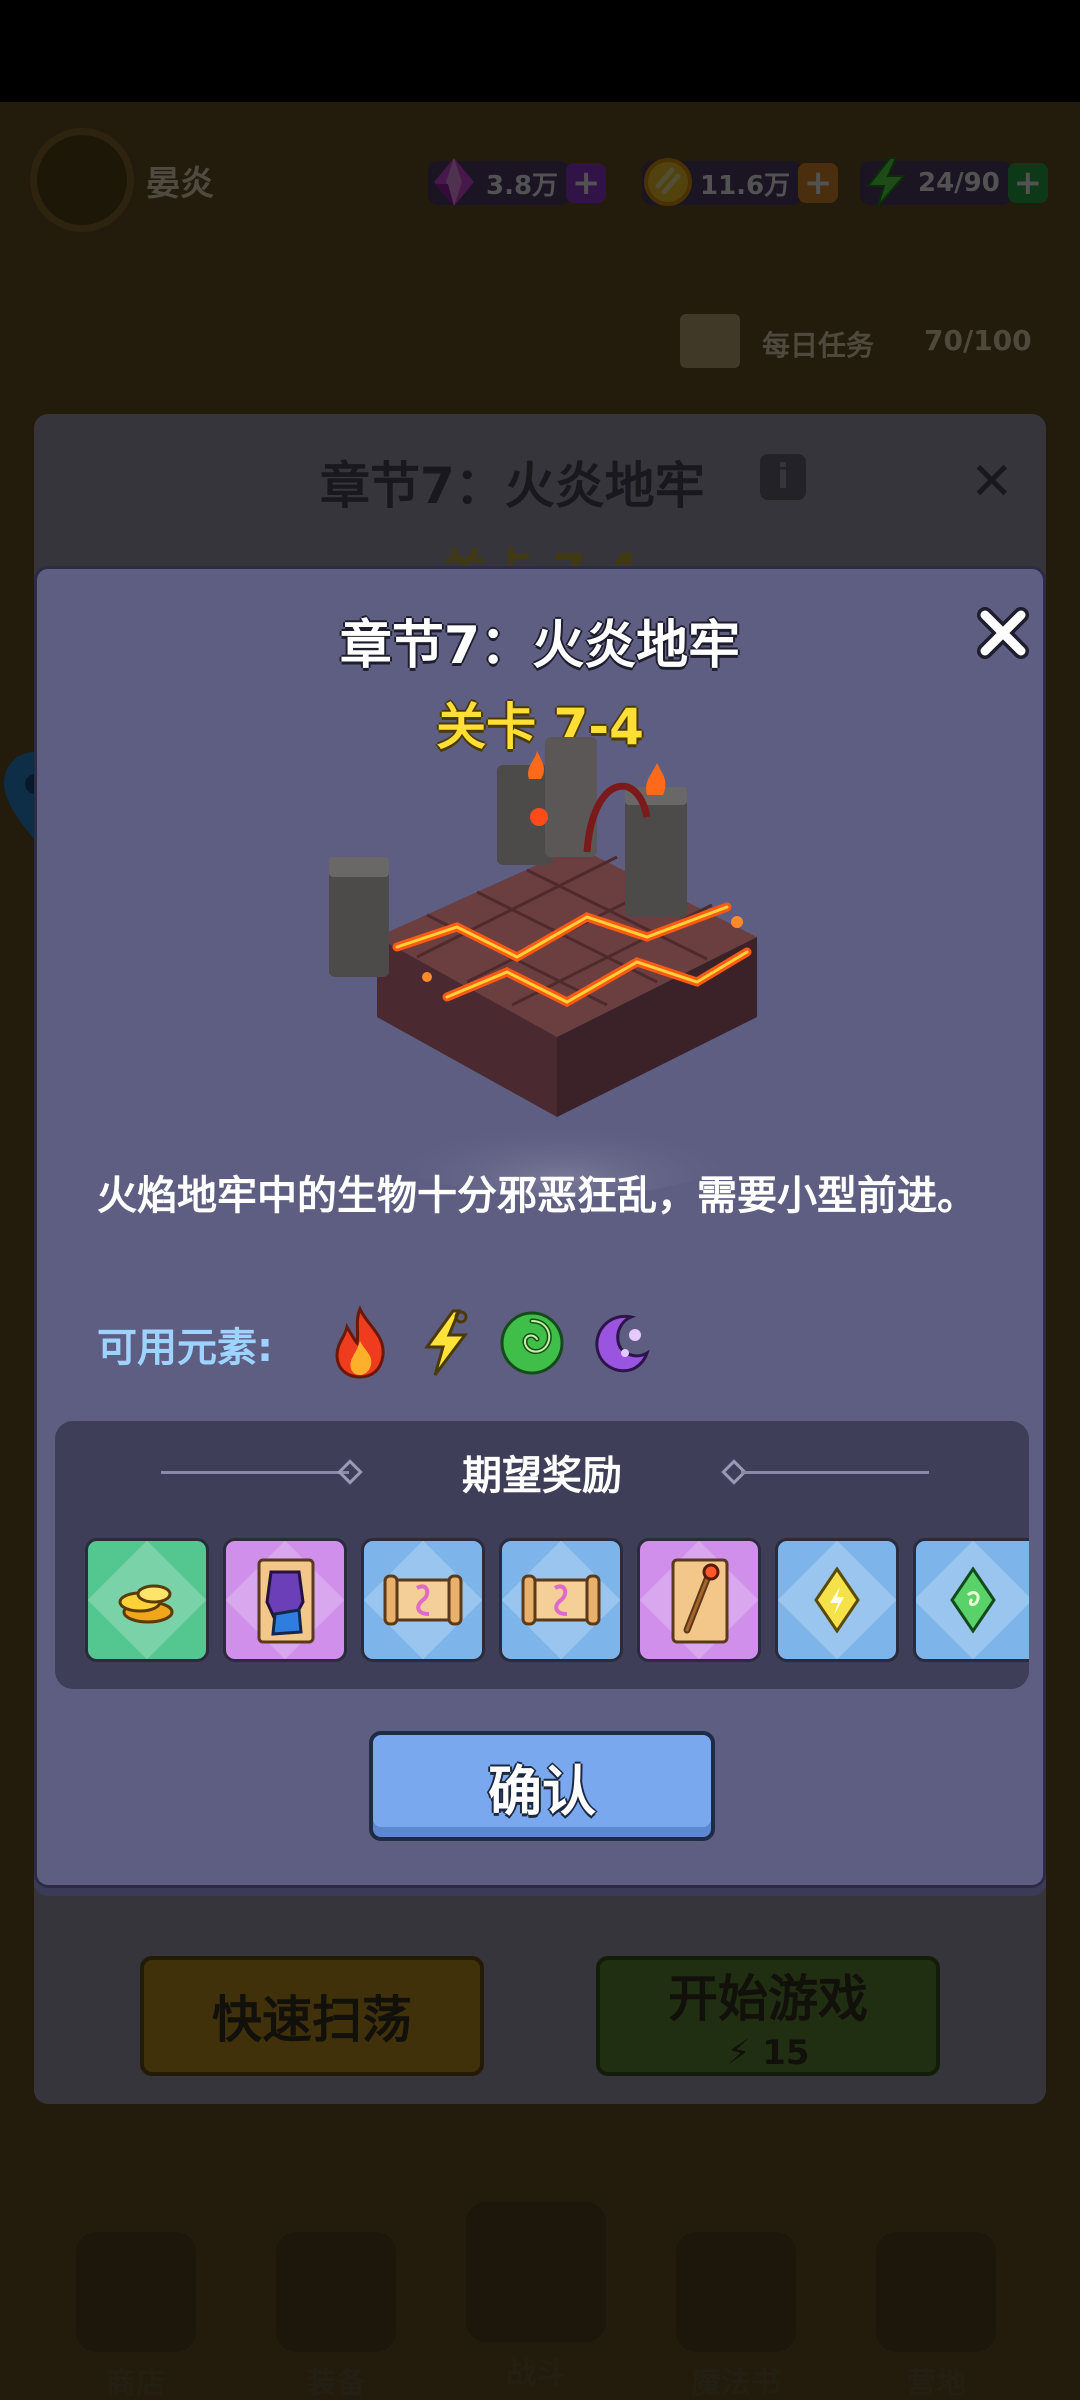 This screenshot has height=2400, width=1080. I want to click on add-coin-button: +, so click(818, 183).